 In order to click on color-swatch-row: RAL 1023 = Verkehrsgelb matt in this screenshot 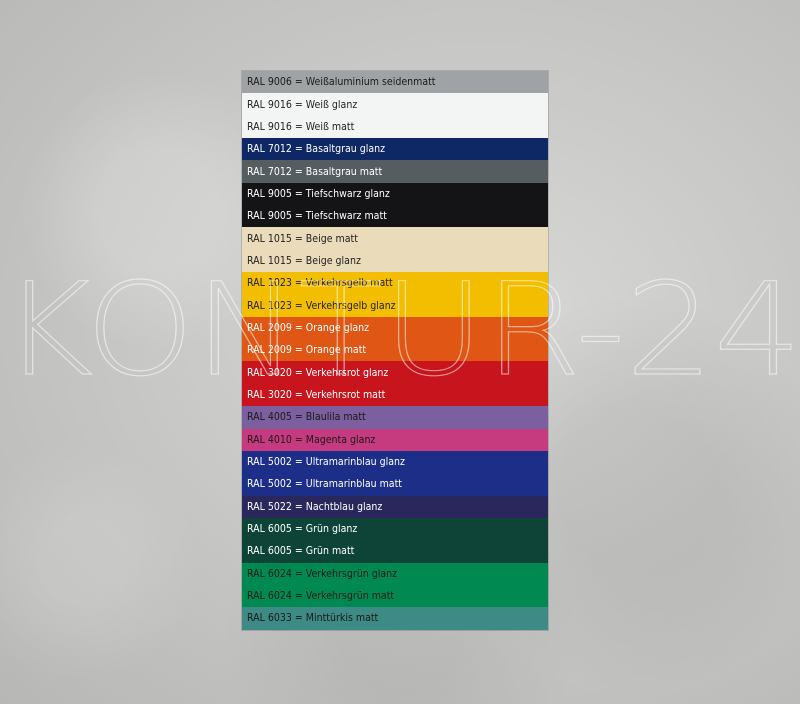, I will do `click(395, 283)`.